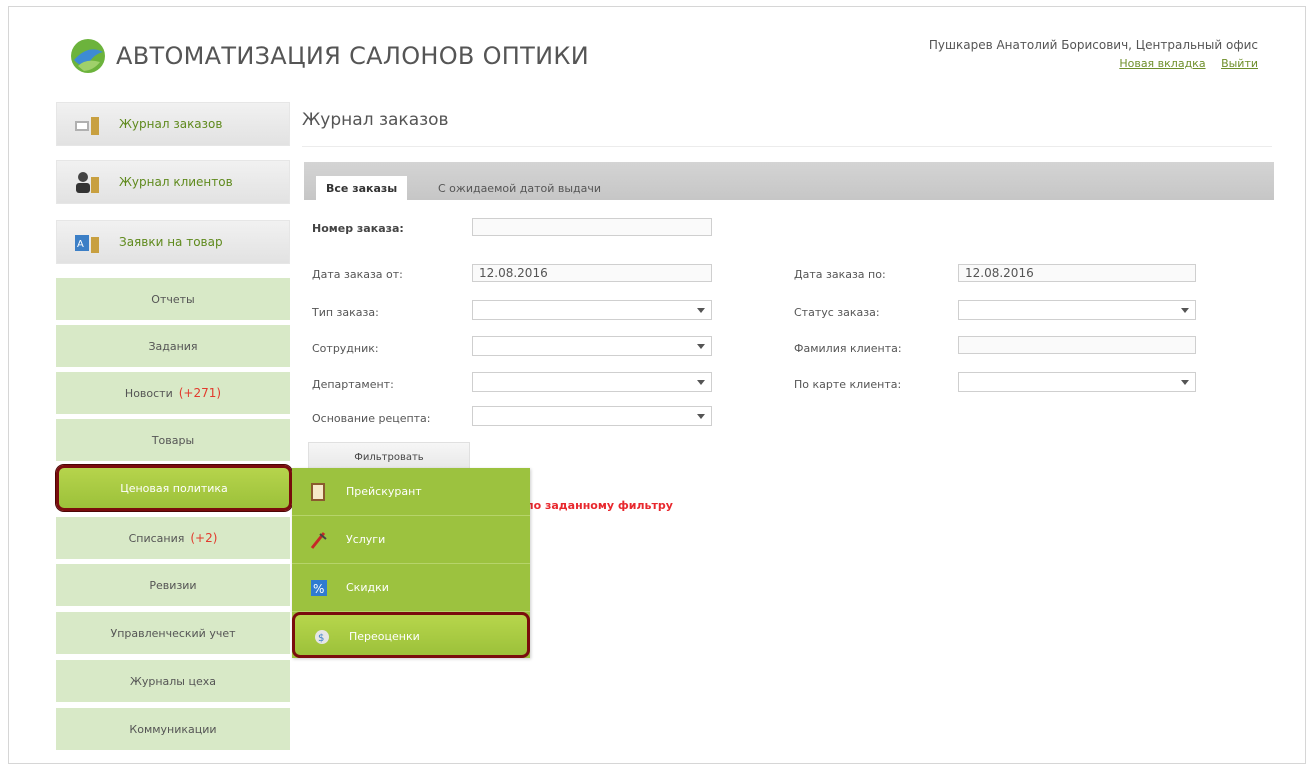 Image resolution: width=1316 pixels, height=772 pixels. I want to click on revaluations-icon: $, so click(322, 637).